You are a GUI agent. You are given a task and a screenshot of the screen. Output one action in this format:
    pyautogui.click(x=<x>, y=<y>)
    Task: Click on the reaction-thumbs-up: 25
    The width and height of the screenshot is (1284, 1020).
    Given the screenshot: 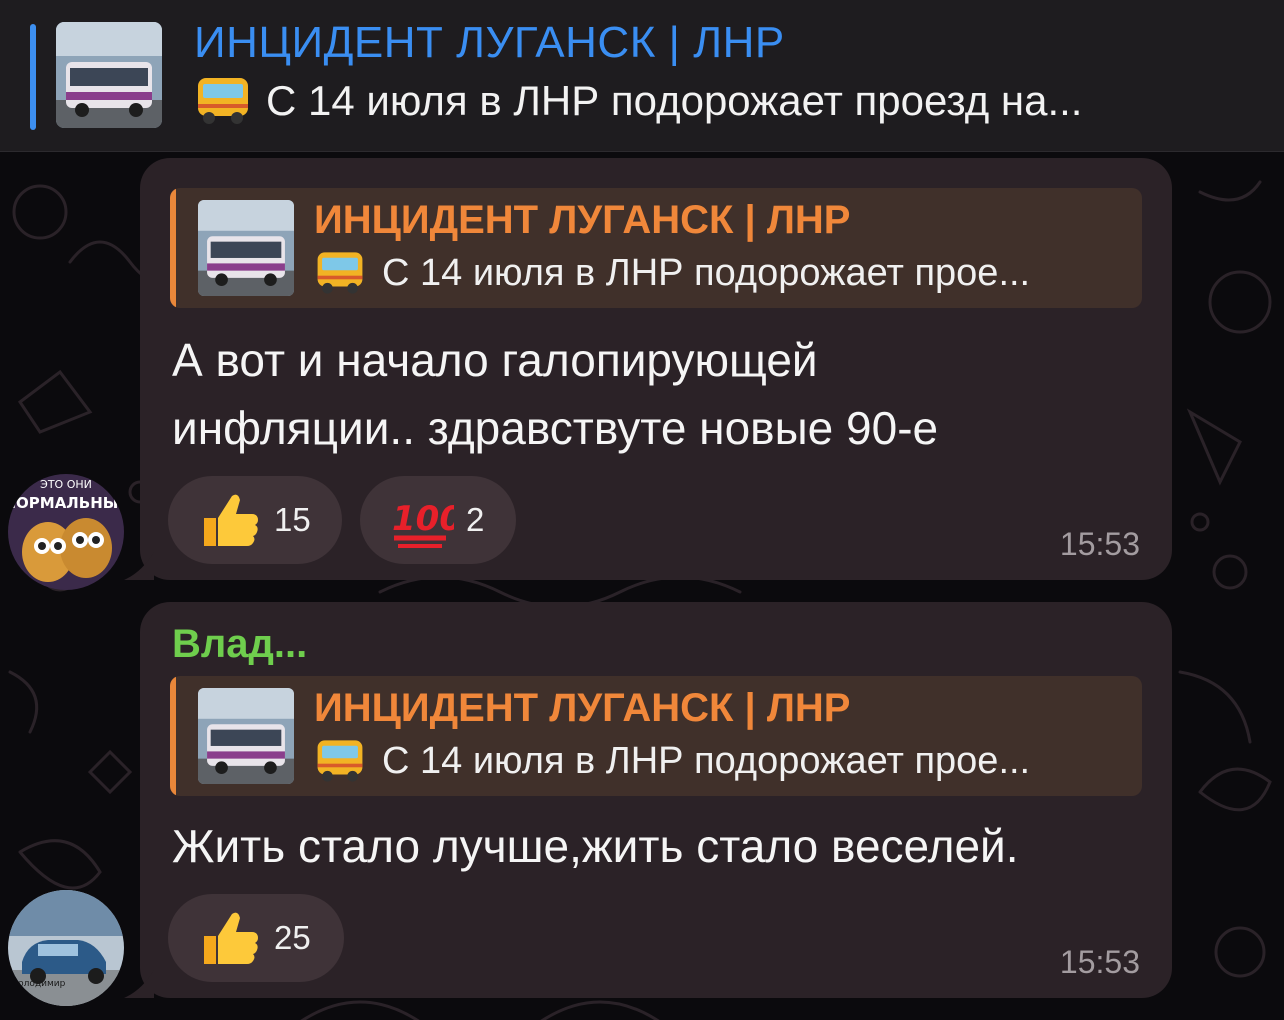 What is the action you would take?
    pyautogui.click(x=256, y=938)
    